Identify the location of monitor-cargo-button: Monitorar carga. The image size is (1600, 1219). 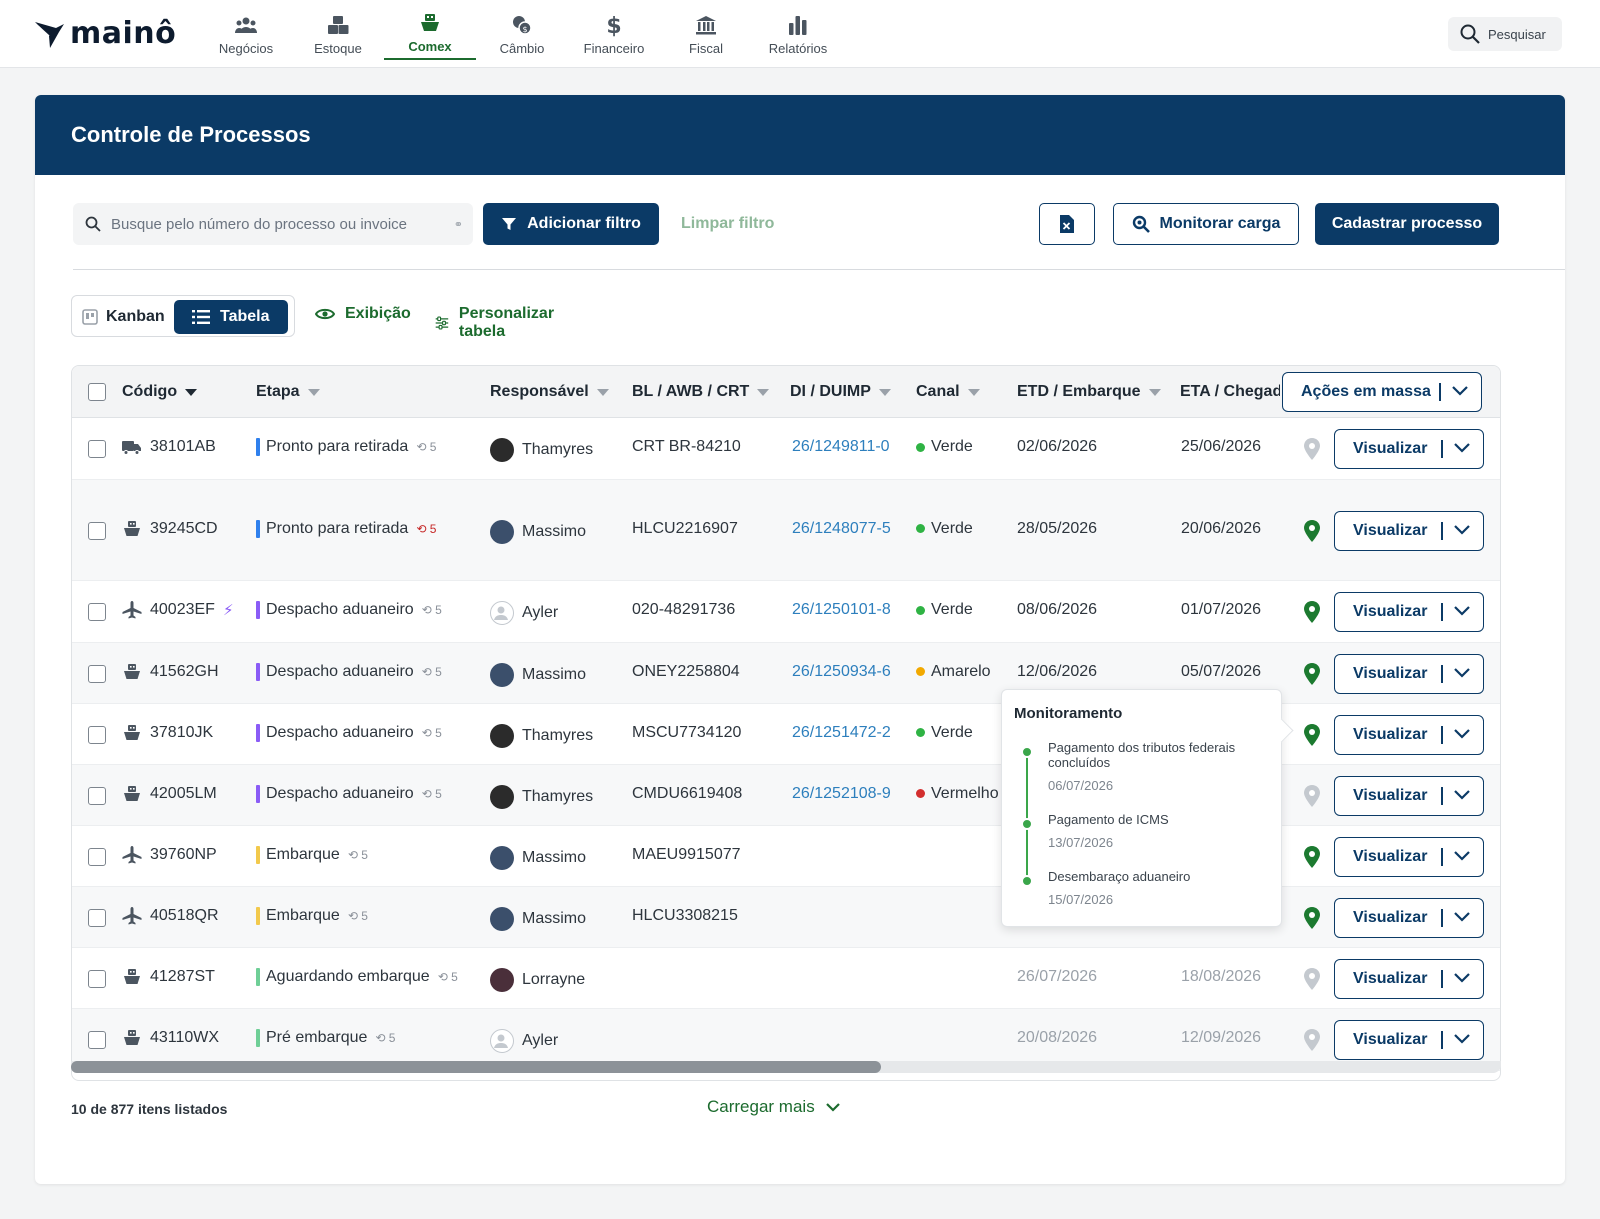
(1206, 224).